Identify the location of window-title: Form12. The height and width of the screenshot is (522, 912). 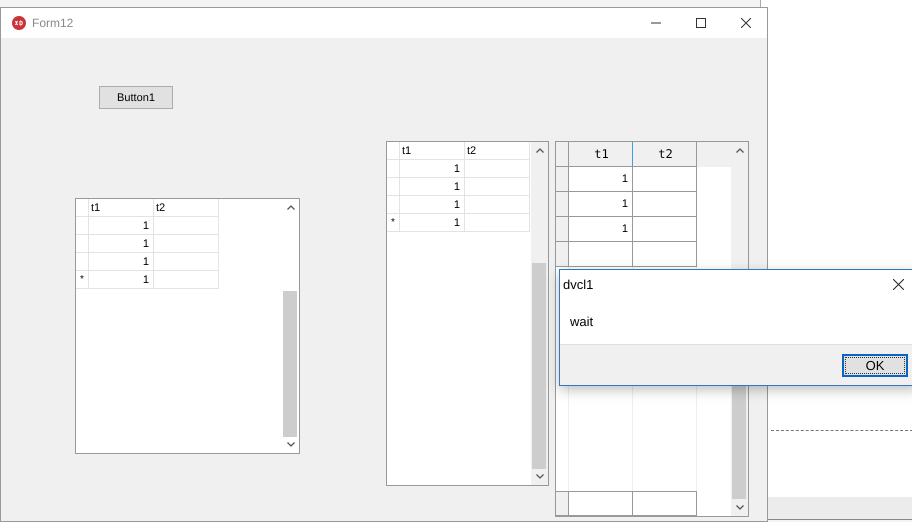
(53, 23).